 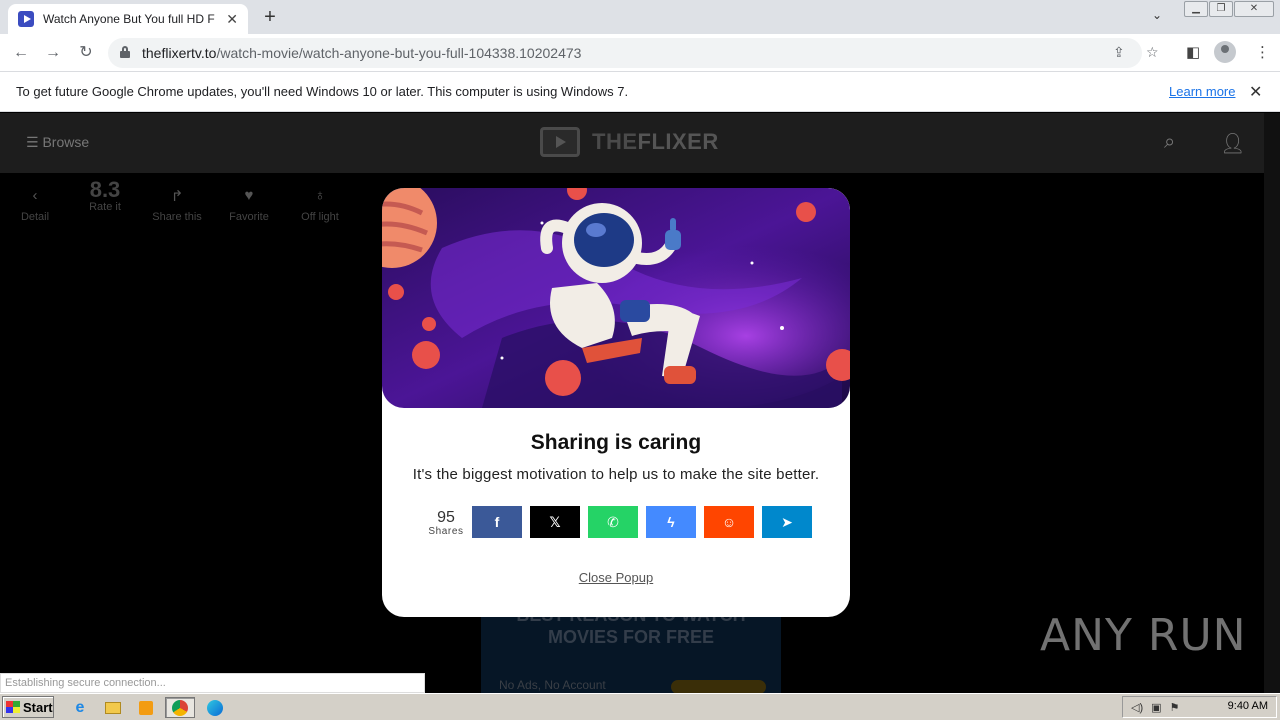 I want to click on ie-icon: e, so click(x=80, y=707).